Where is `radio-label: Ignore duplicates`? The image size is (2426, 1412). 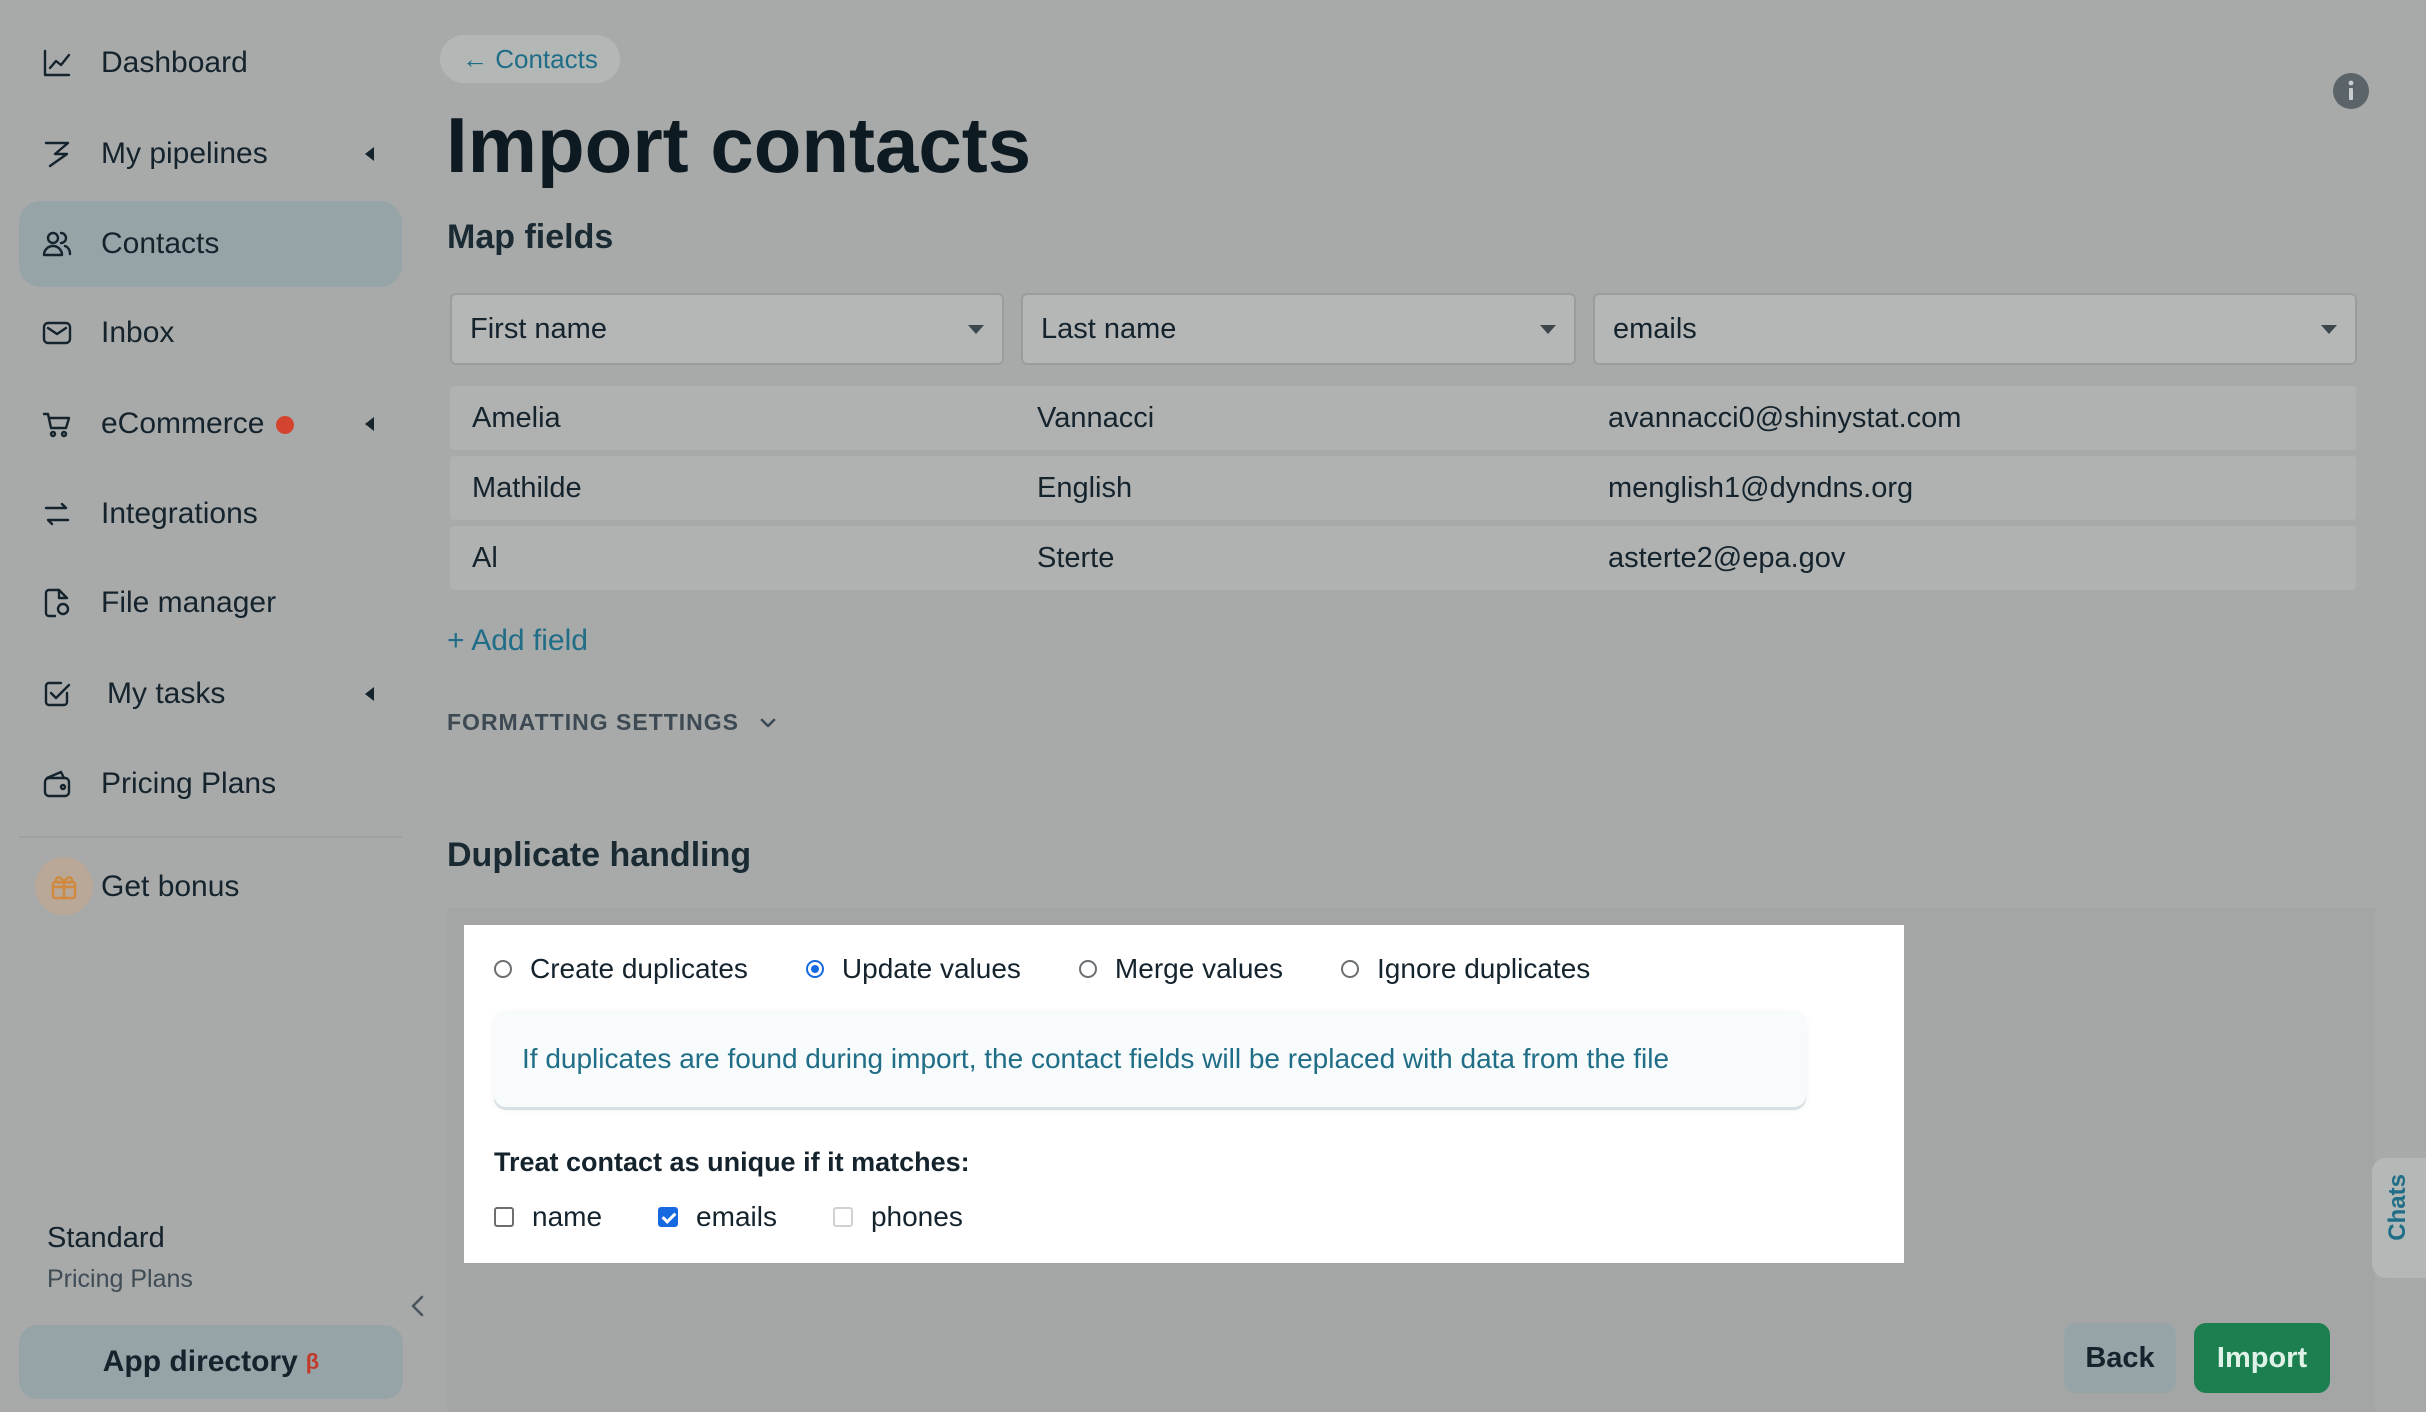
radio-label: Ignore duplicates is located at coordinates (1484, 968).